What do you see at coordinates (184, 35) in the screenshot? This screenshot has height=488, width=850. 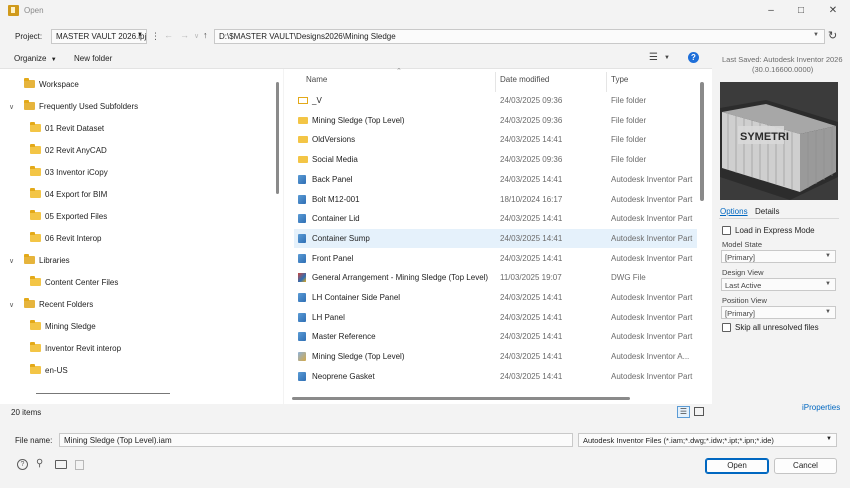 I see `forward-icon: →` at bounding box center [184, 35].